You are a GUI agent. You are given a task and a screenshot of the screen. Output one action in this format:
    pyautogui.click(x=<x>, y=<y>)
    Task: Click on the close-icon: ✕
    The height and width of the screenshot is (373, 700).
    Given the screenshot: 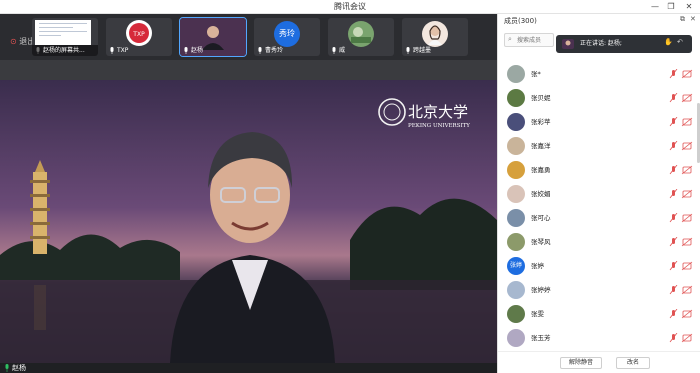 What is the action you would take?
    pyautogui.click(x=689, y=6)
    